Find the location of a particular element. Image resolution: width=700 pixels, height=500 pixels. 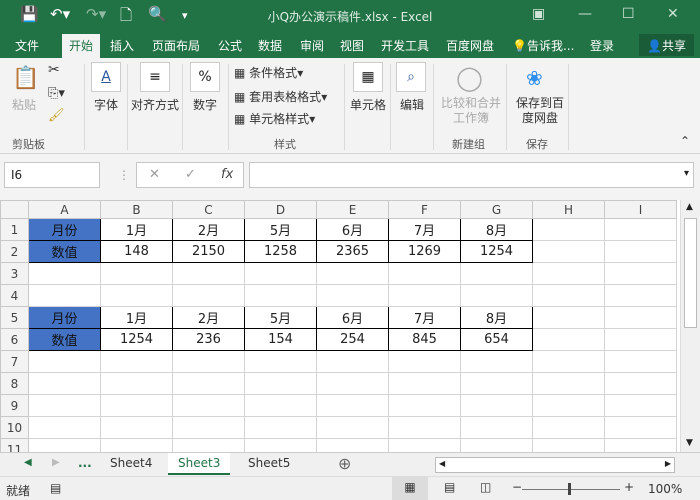

row-header: 1 is located at coordinates (14, 229).